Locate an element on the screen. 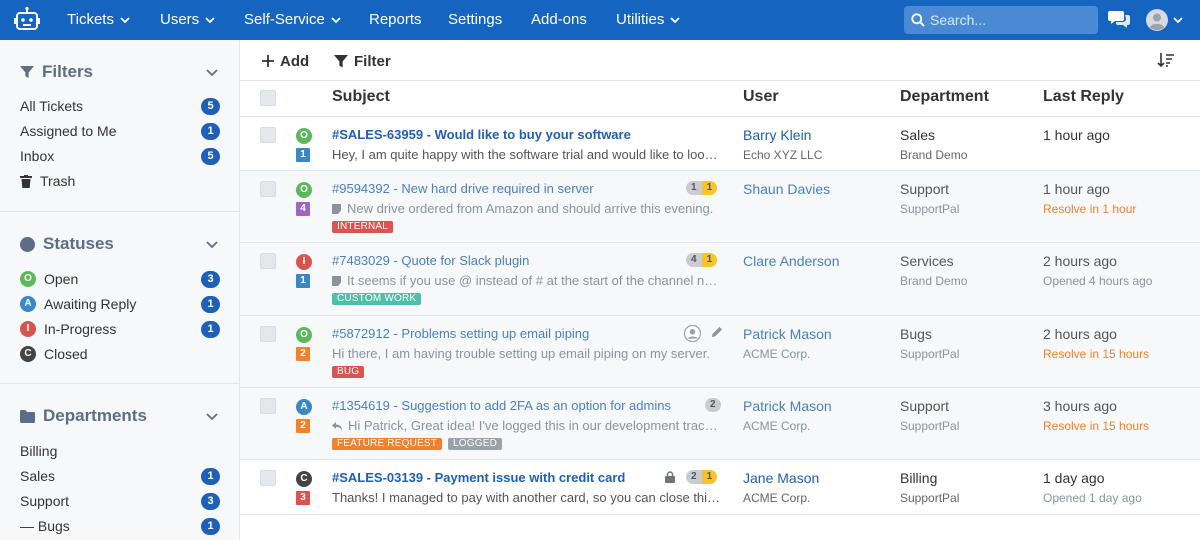 Image resolution: width=1200 pixels, height=540 pixels. column-header-last-reply: Last Reply is located at coordinates (1083, 97).